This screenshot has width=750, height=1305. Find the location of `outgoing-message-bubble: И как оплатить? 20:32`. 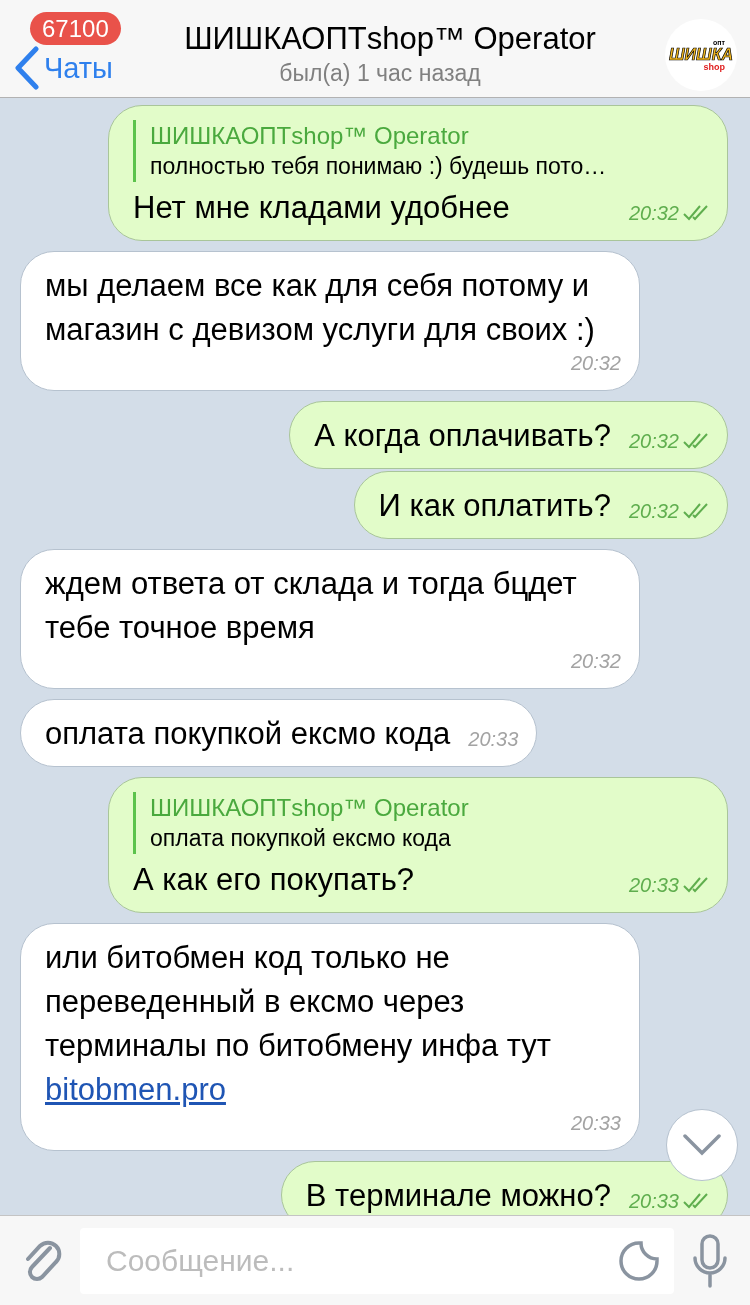

outgoing-message-bubble: И как оплатить? 20:32 is located at coordinates (540, 505).